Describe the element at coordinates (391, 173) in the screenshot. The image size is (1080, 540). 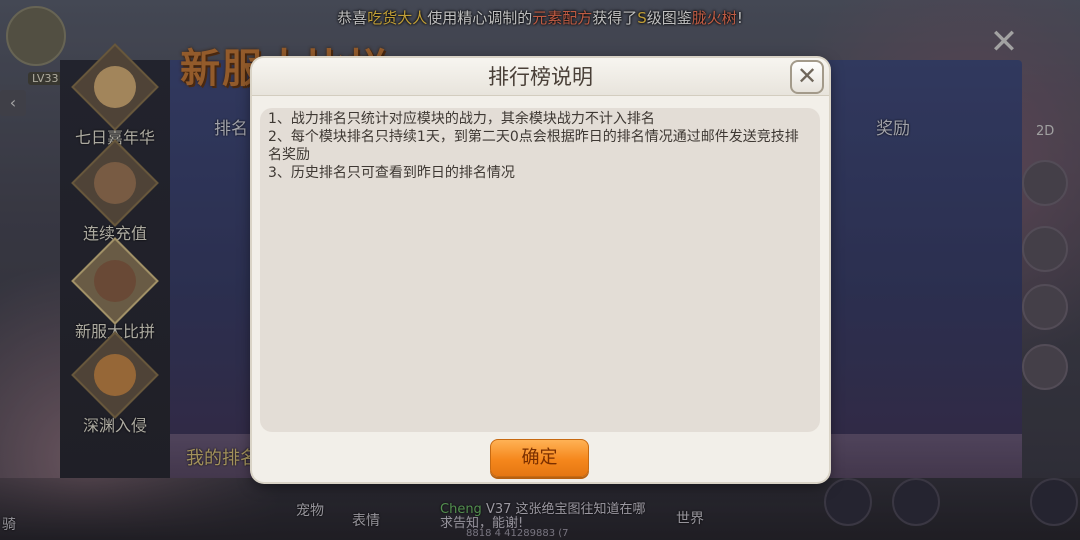
I see `rule-item: 3、历史排名只可查看到昨日的排名情况` at that location.